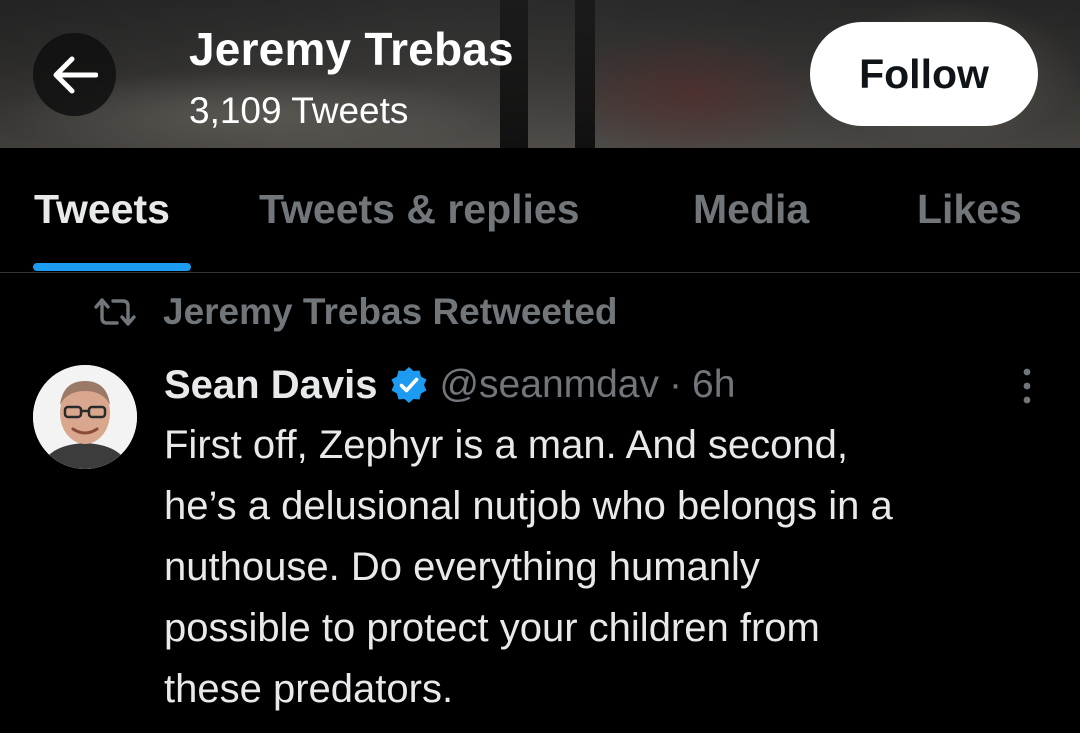 The height and width of the screenshot is (733, 1080). I want to click on retweet-context: Jeremy Trebas Retweeted, so click(355, 312).